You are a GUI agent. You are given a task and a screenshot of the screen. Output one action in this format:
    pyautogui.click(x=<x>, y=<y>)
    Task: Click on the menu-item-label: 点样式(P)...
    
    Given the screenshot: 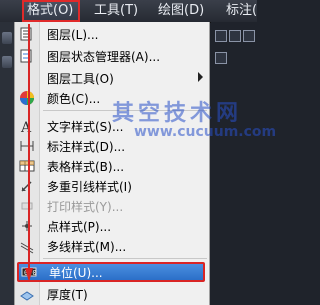 What is the action you would take?
    pyautogui.click(x=79, y=227)
    